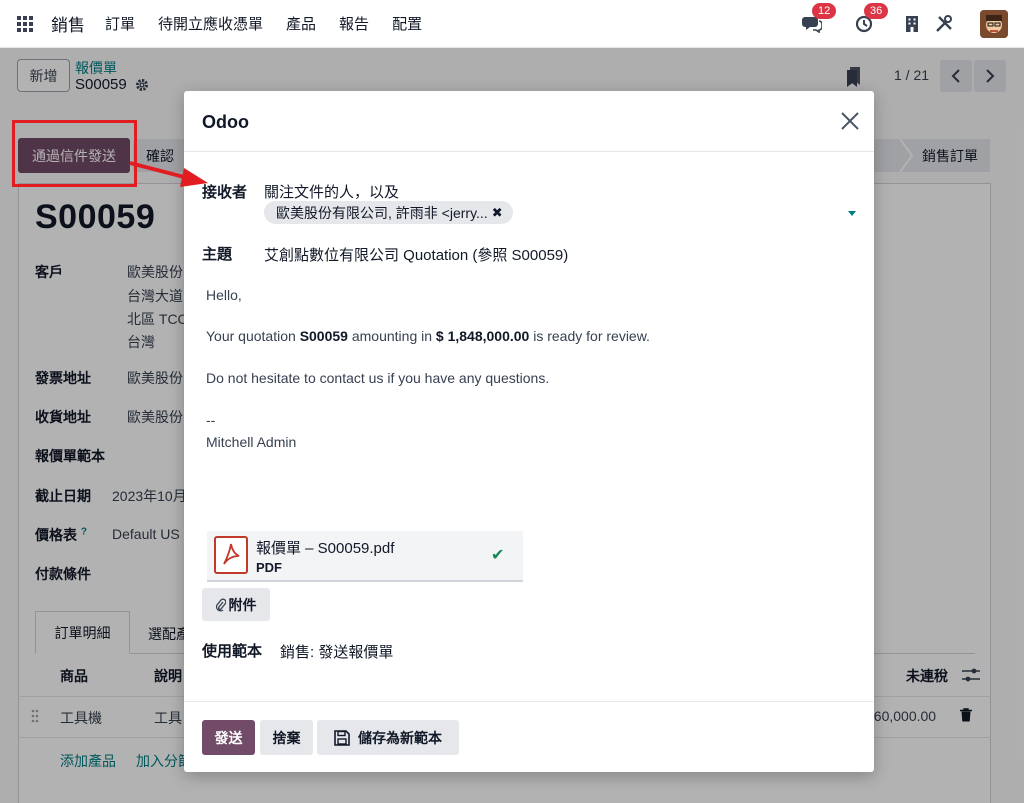  I want to click on systray: 12 36, so click(912, 24).